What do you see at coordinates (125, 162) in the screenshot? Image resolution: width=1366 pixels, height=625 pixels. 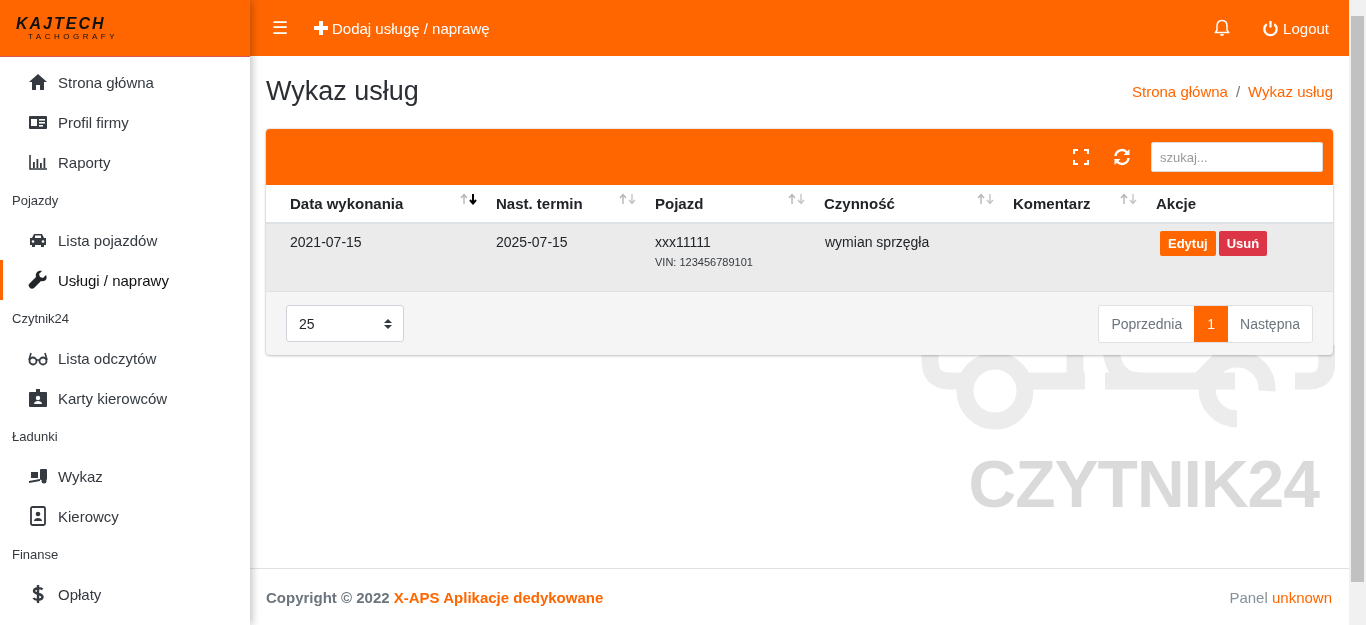 I see `sidebar-item: Raporty` at bounding box center [125, 162].